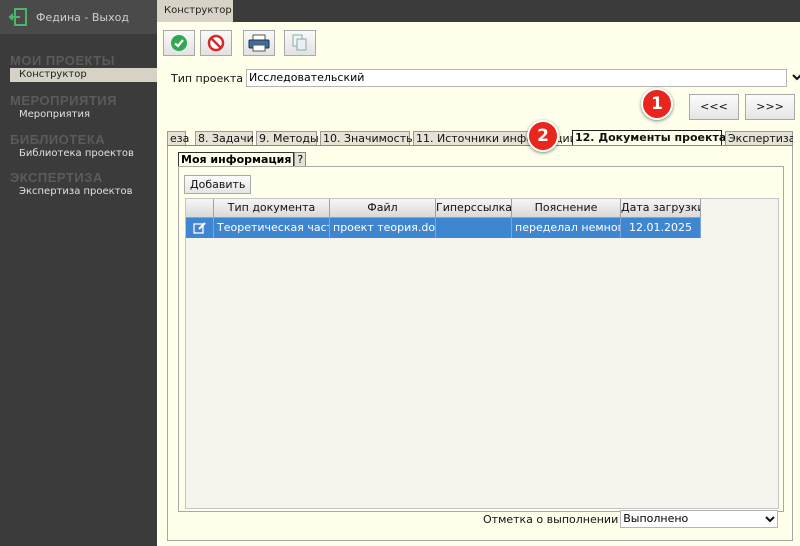 This screenshot has width=800, height=546. Describe the element at coordinates (383, 208) in the screenshot. I see `col-file: Файл` at that location.